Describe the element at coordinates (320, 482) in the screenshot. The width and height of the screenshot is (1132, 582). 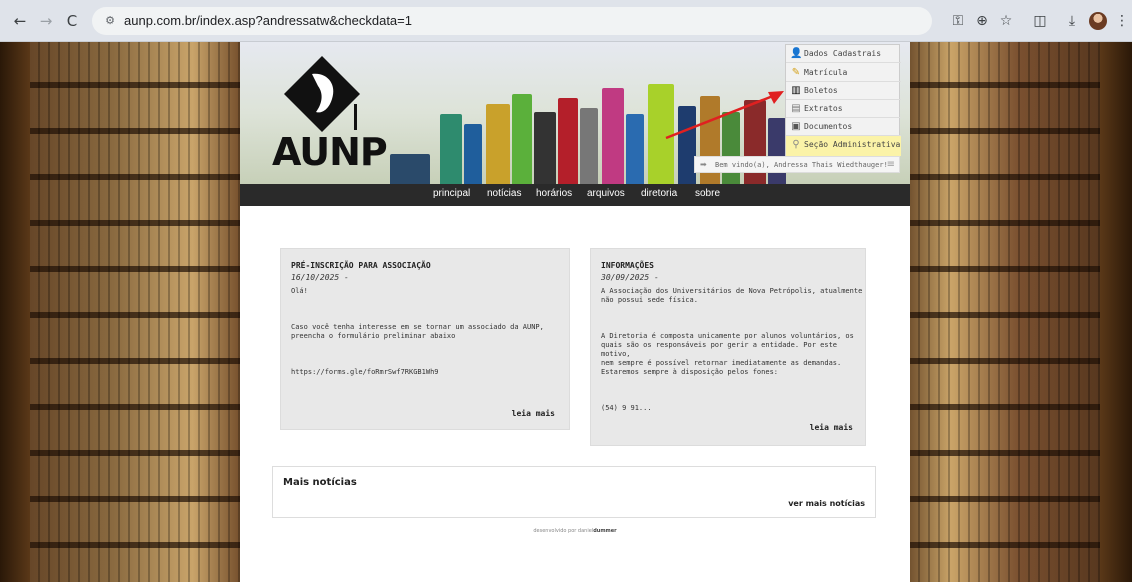
I see `more-news-title: Mais notícias` at that location.